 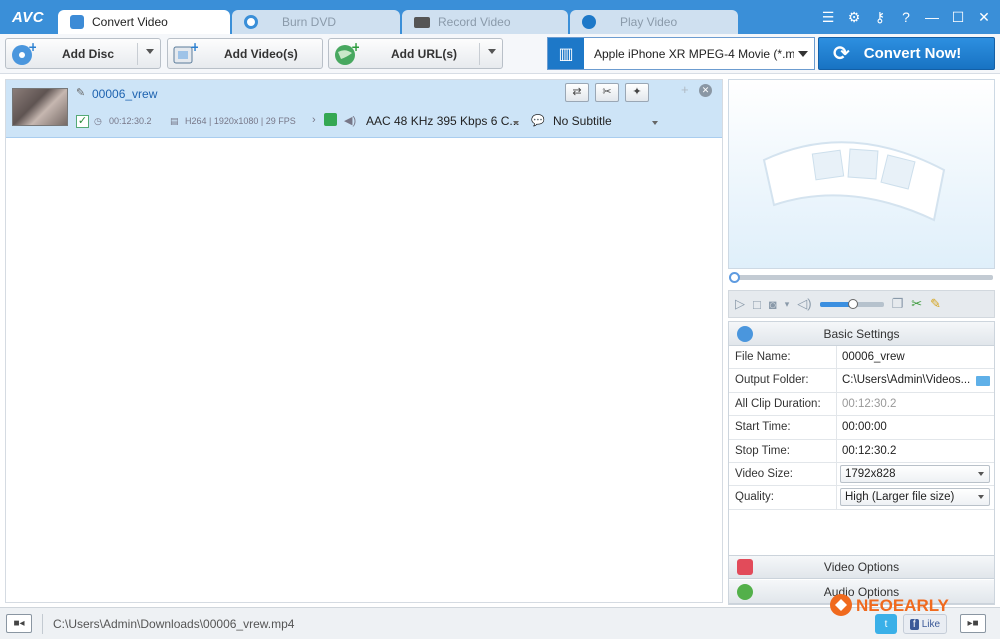 What do you see at coordinates (422, 22) in the screenshot?
I see `record-icon` at bounding box center [422, 22].